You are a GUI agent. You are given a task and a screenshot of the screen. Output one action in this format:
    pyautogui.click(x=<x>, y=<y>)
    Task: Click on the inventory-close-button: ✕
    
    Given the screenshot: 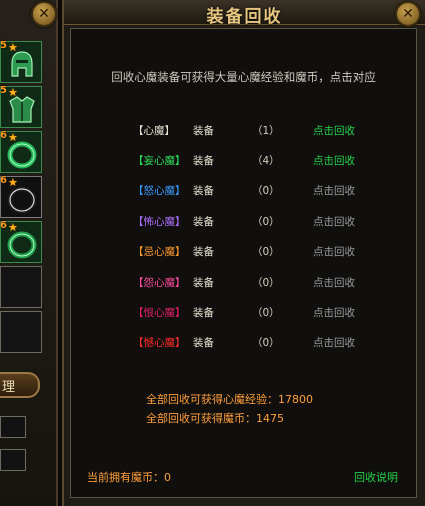 What is the action you would take?
    pyautogui.click(x=44, y=14)
    